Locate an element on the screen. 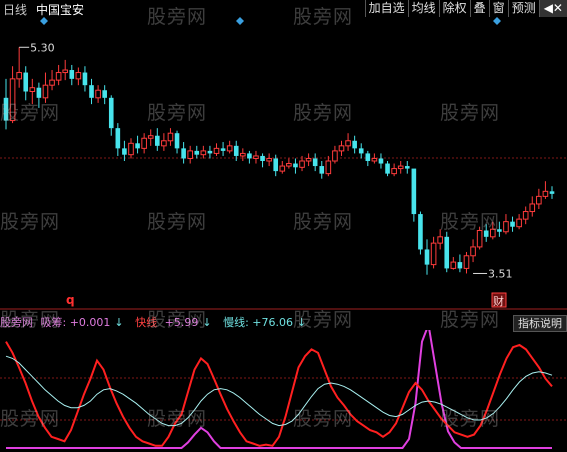 This screenshot has width=567, height=452. fast-line-value: 快线 +5.99 ↓ is located at coordinates (173, 322).